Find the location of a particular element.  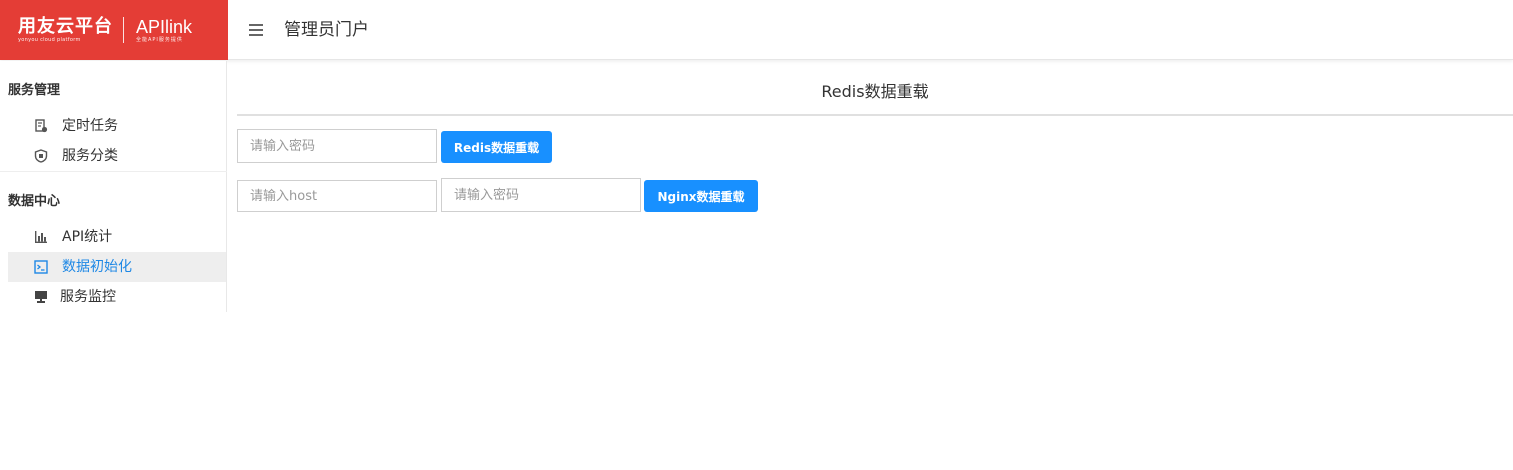

section-title: Redis数据重载 is located at coordinates (875, 91).